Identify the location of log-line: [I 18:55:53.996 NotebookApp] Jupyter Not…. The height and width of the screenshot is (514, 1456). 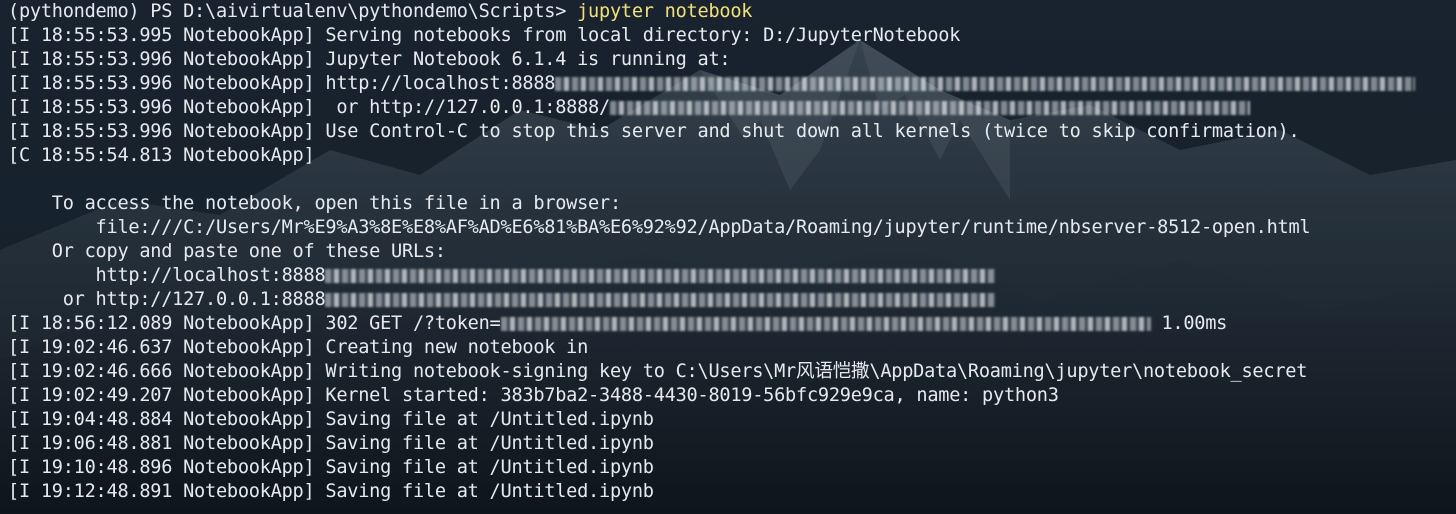
(369, 59).